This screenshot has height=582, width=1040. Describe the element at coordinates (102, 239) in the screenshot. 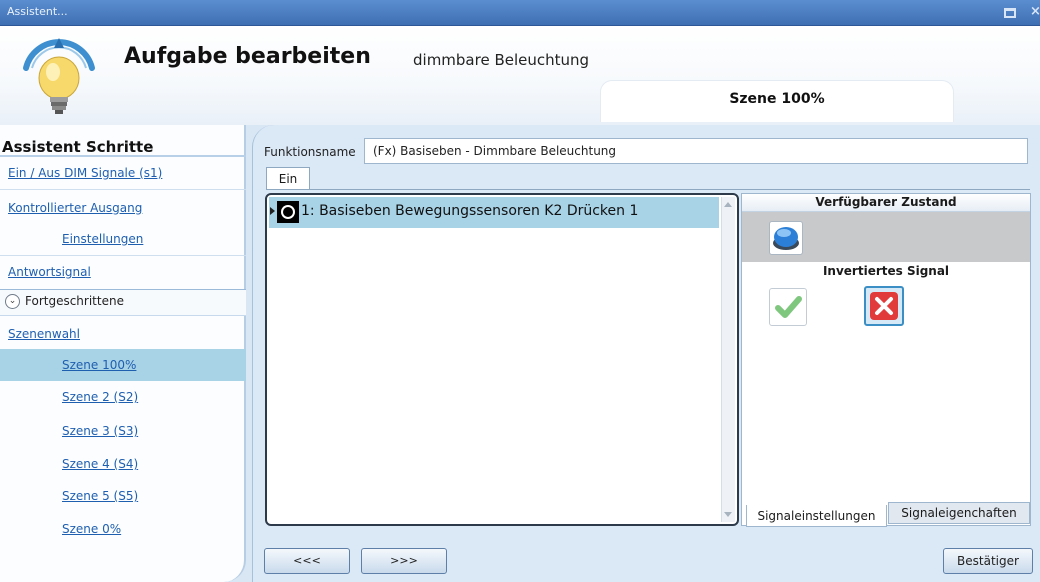

I see `nav-item-settings: Einstellungen` at that location.